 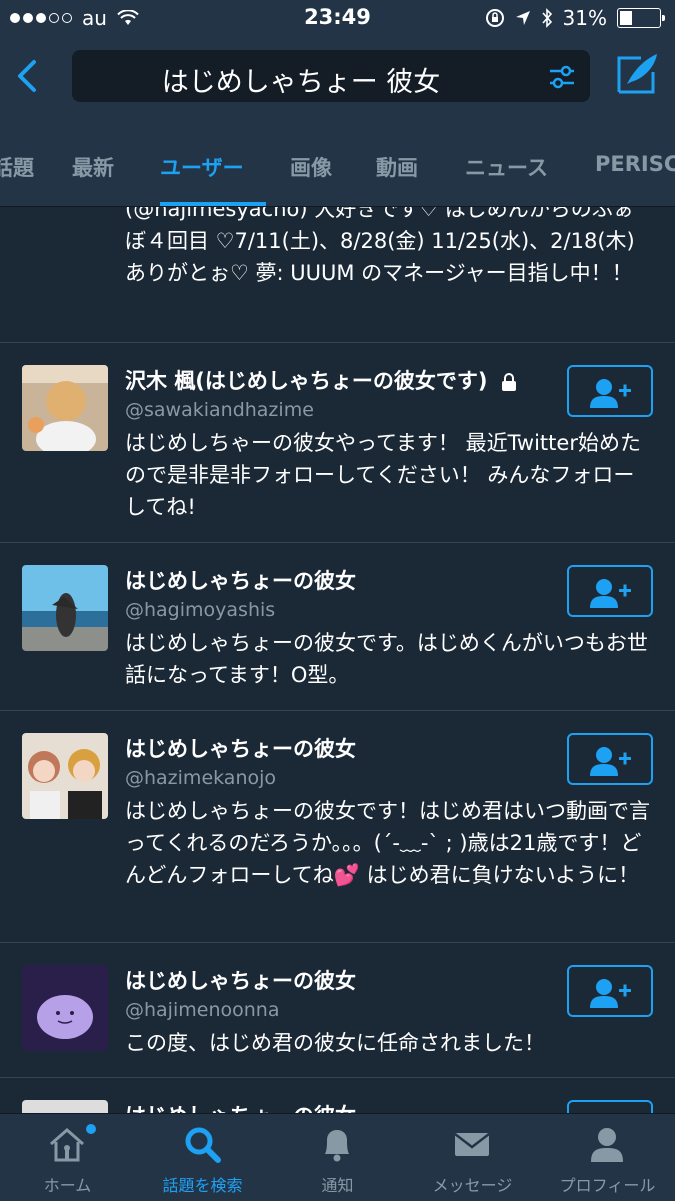 What do you see at coordinates (201, 778) in the screenshot?
I see `user-handle: @hazimekanojo` at bounding box center [201, 778].